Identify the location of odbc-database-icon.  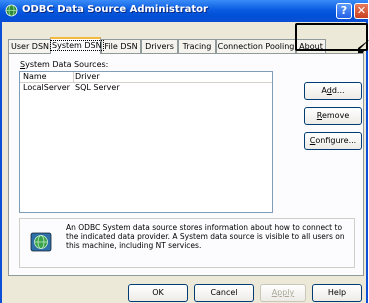
(41, 242).